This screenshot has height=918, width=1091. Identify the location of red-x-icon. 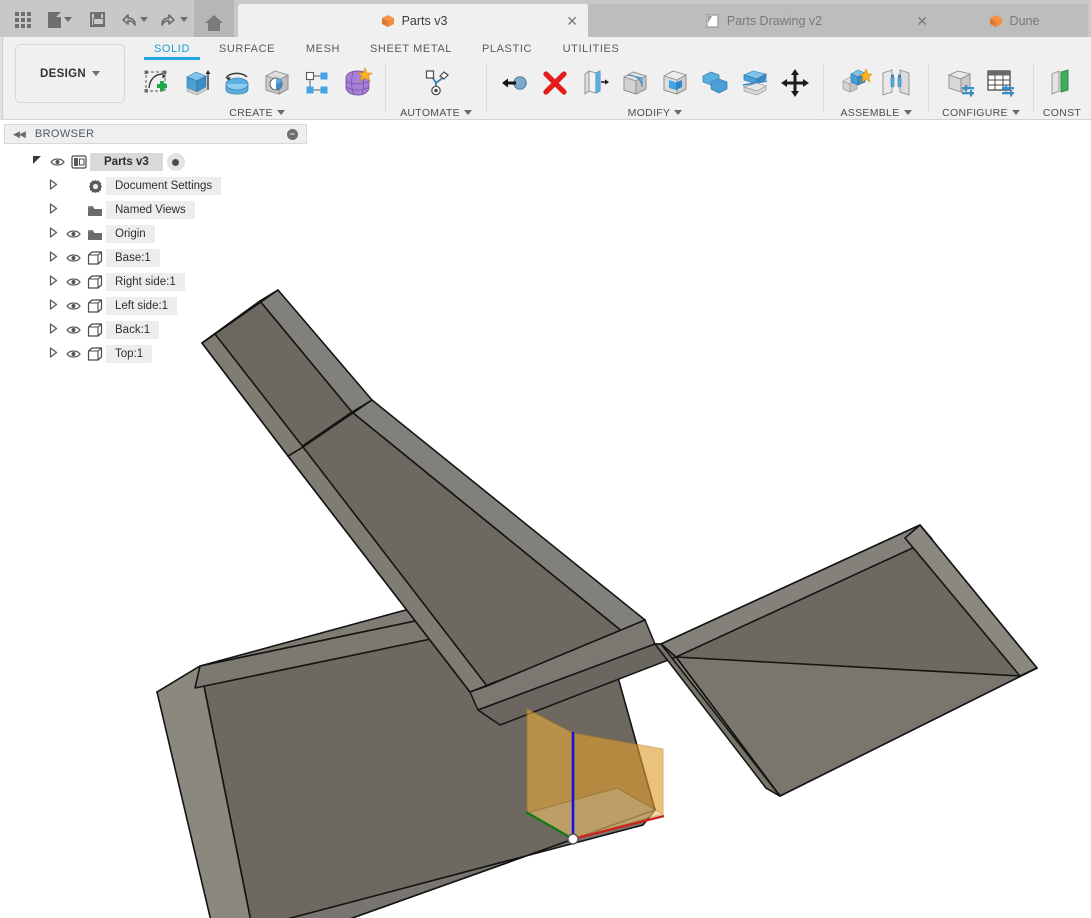
(555, 83).